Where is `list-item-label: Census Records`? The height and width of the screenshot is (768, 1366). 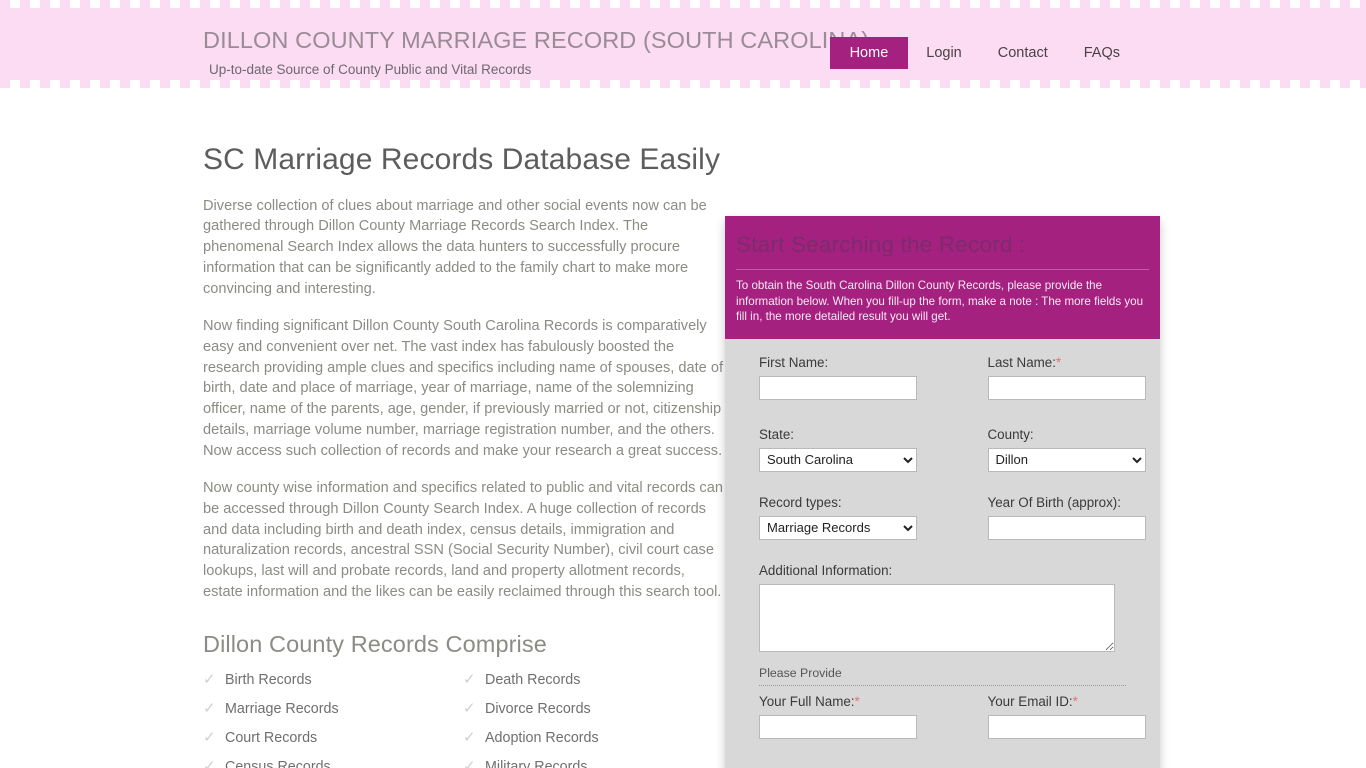 list-item-label: Census Records is located at coordinates (278, 763).